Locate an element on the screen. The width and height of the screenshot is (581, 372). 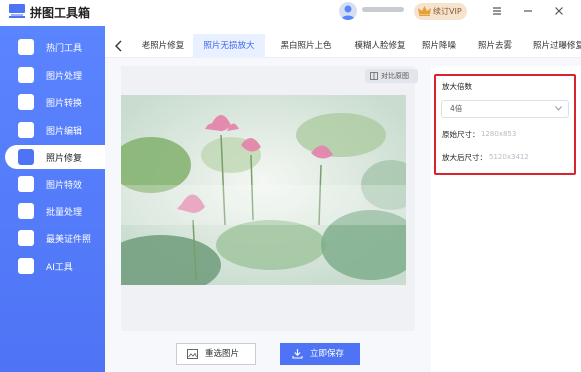
sidebar-item-image-effects: 图片特效 is located at coordinates (52, 184).